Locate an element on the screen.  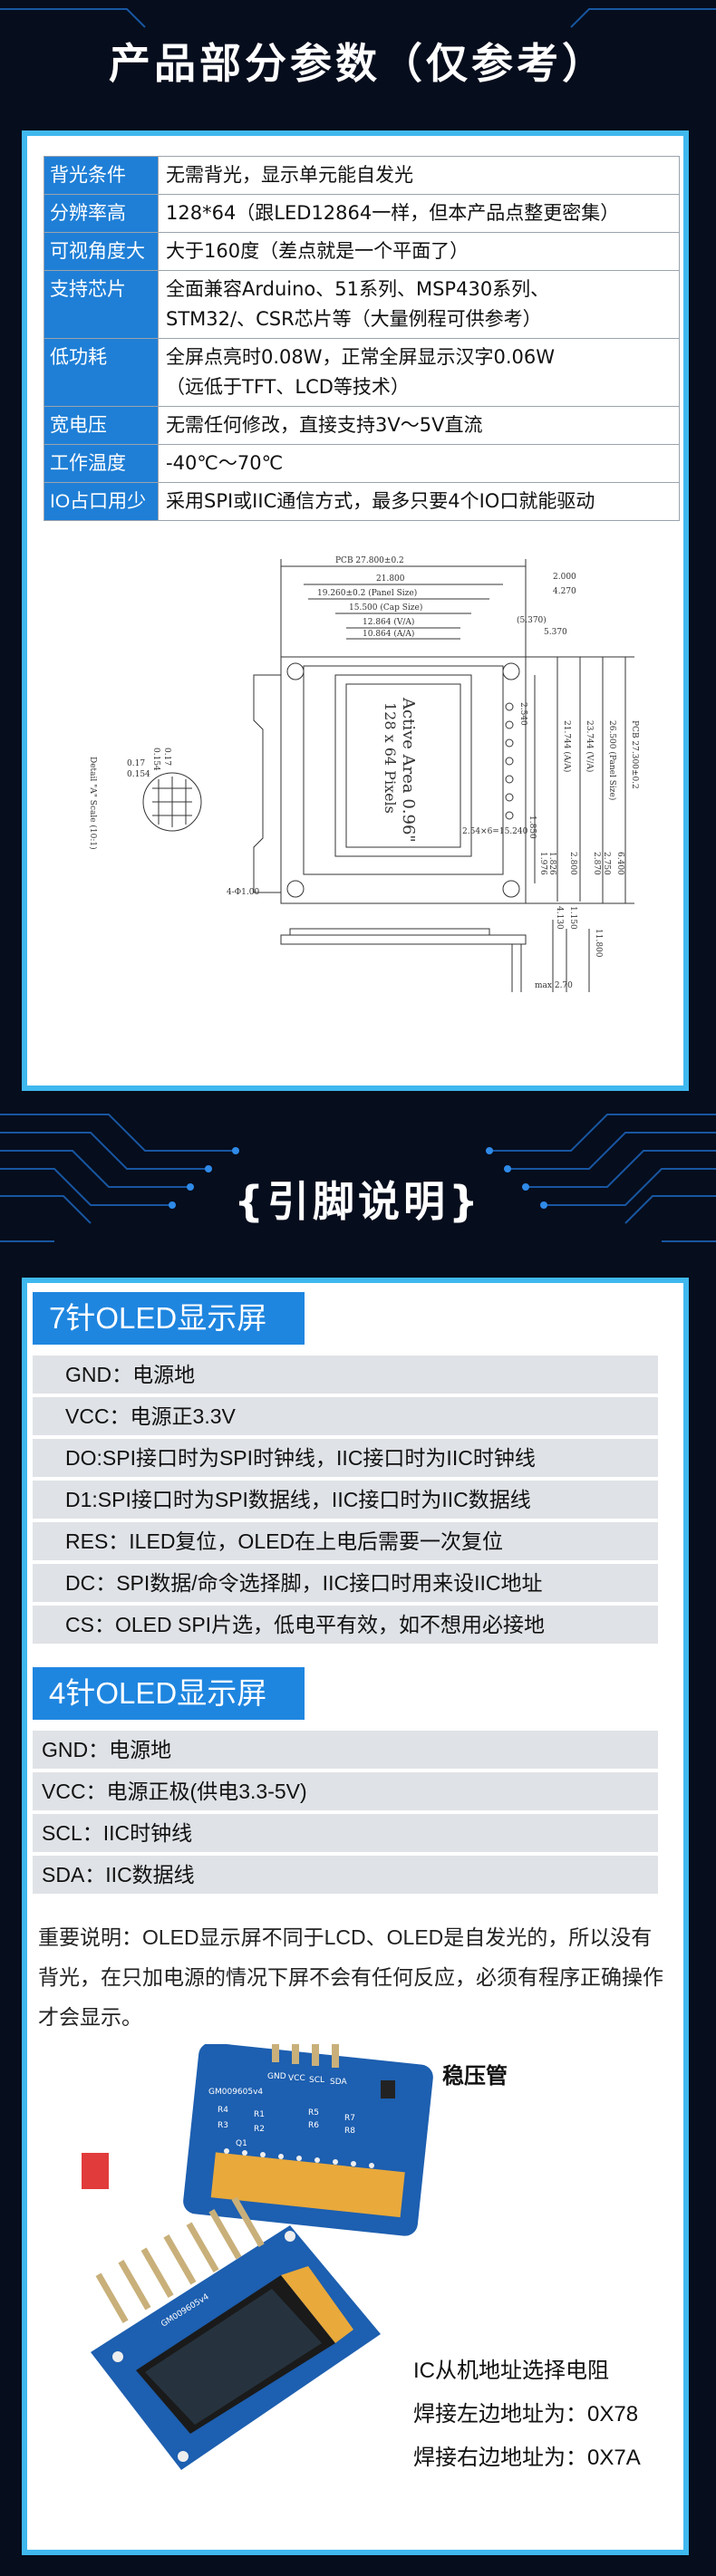
param-value: 大于160度（差点就是一个平面了） is located at coordinates (419, 251).